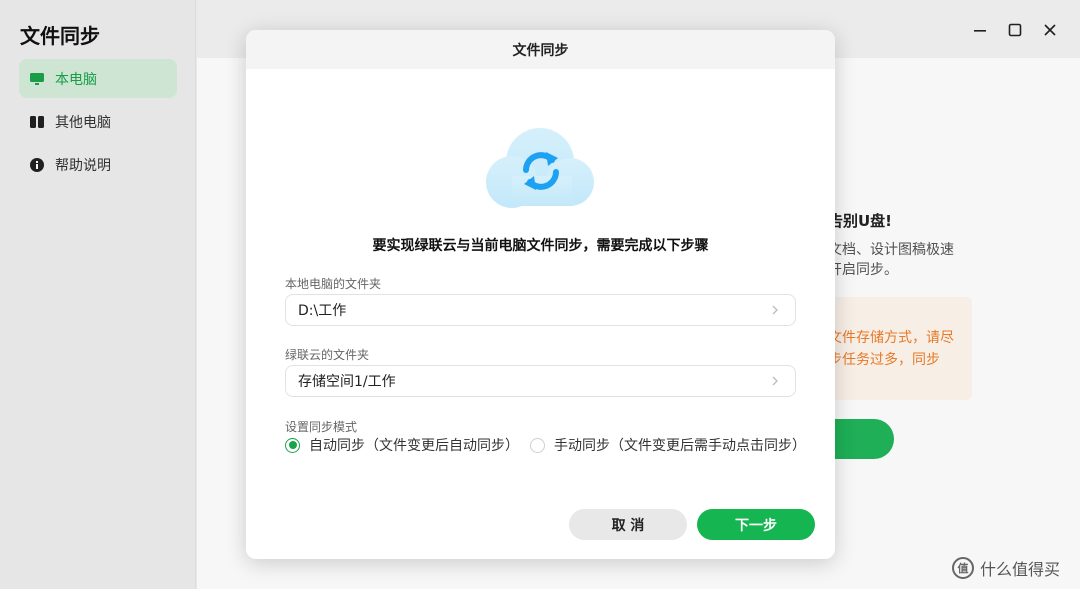 Image resolution: width=1080 pixels, height=589 pixels. What do you see at coordinates (756, 524) in the screenshot?
I see `next-step-button: 下一步` at bounding box center [756, 524].